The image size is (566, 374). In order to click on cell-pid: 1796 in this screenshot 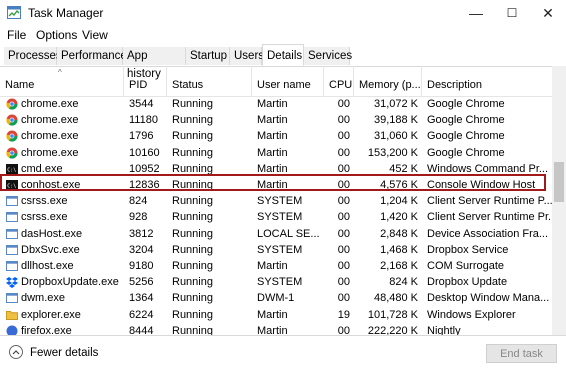, I will do `click(141, 136)`.